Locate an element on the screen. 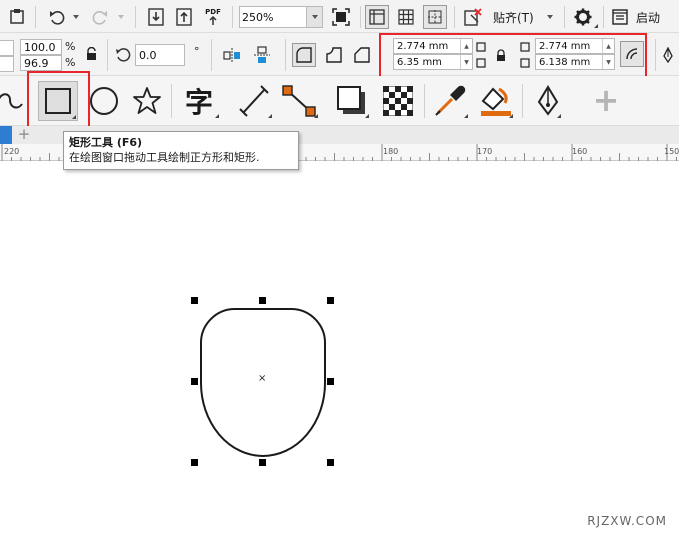 Image resolution: width=679 pixels, height=538 pixels. freehand-tool-icon is located at coordinates (14, 101).